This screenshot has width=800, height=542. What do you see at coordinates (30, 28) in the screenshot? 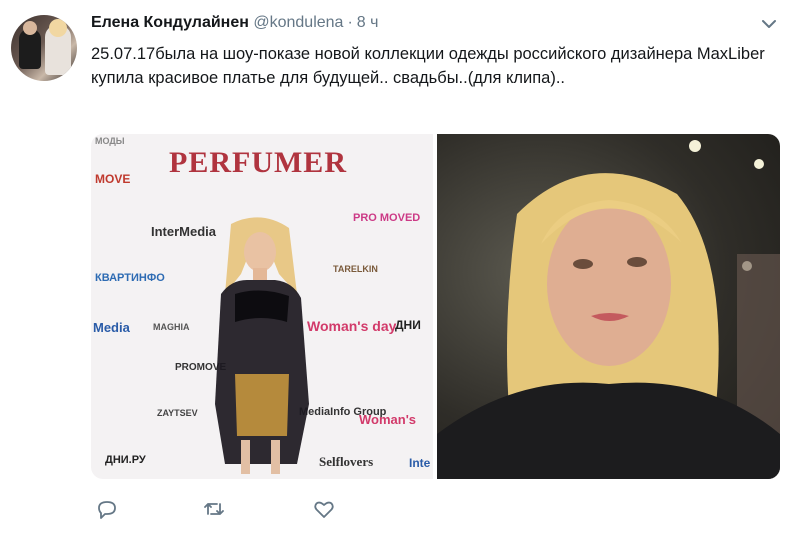
I see `avatar-face-left` at bounding box center [30, 28].